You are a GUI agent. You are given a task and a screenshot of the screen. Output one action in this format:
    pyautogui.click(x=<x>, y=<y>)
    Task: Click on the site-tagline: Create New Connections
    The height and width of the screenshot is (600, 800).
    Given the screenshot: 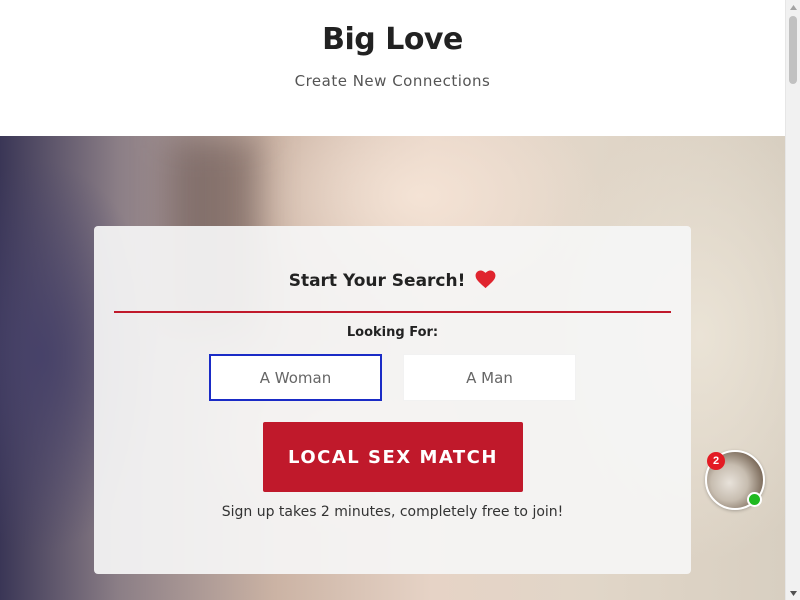 What is the action you would take?
    pyautogui.click(x=392, y=81)
    